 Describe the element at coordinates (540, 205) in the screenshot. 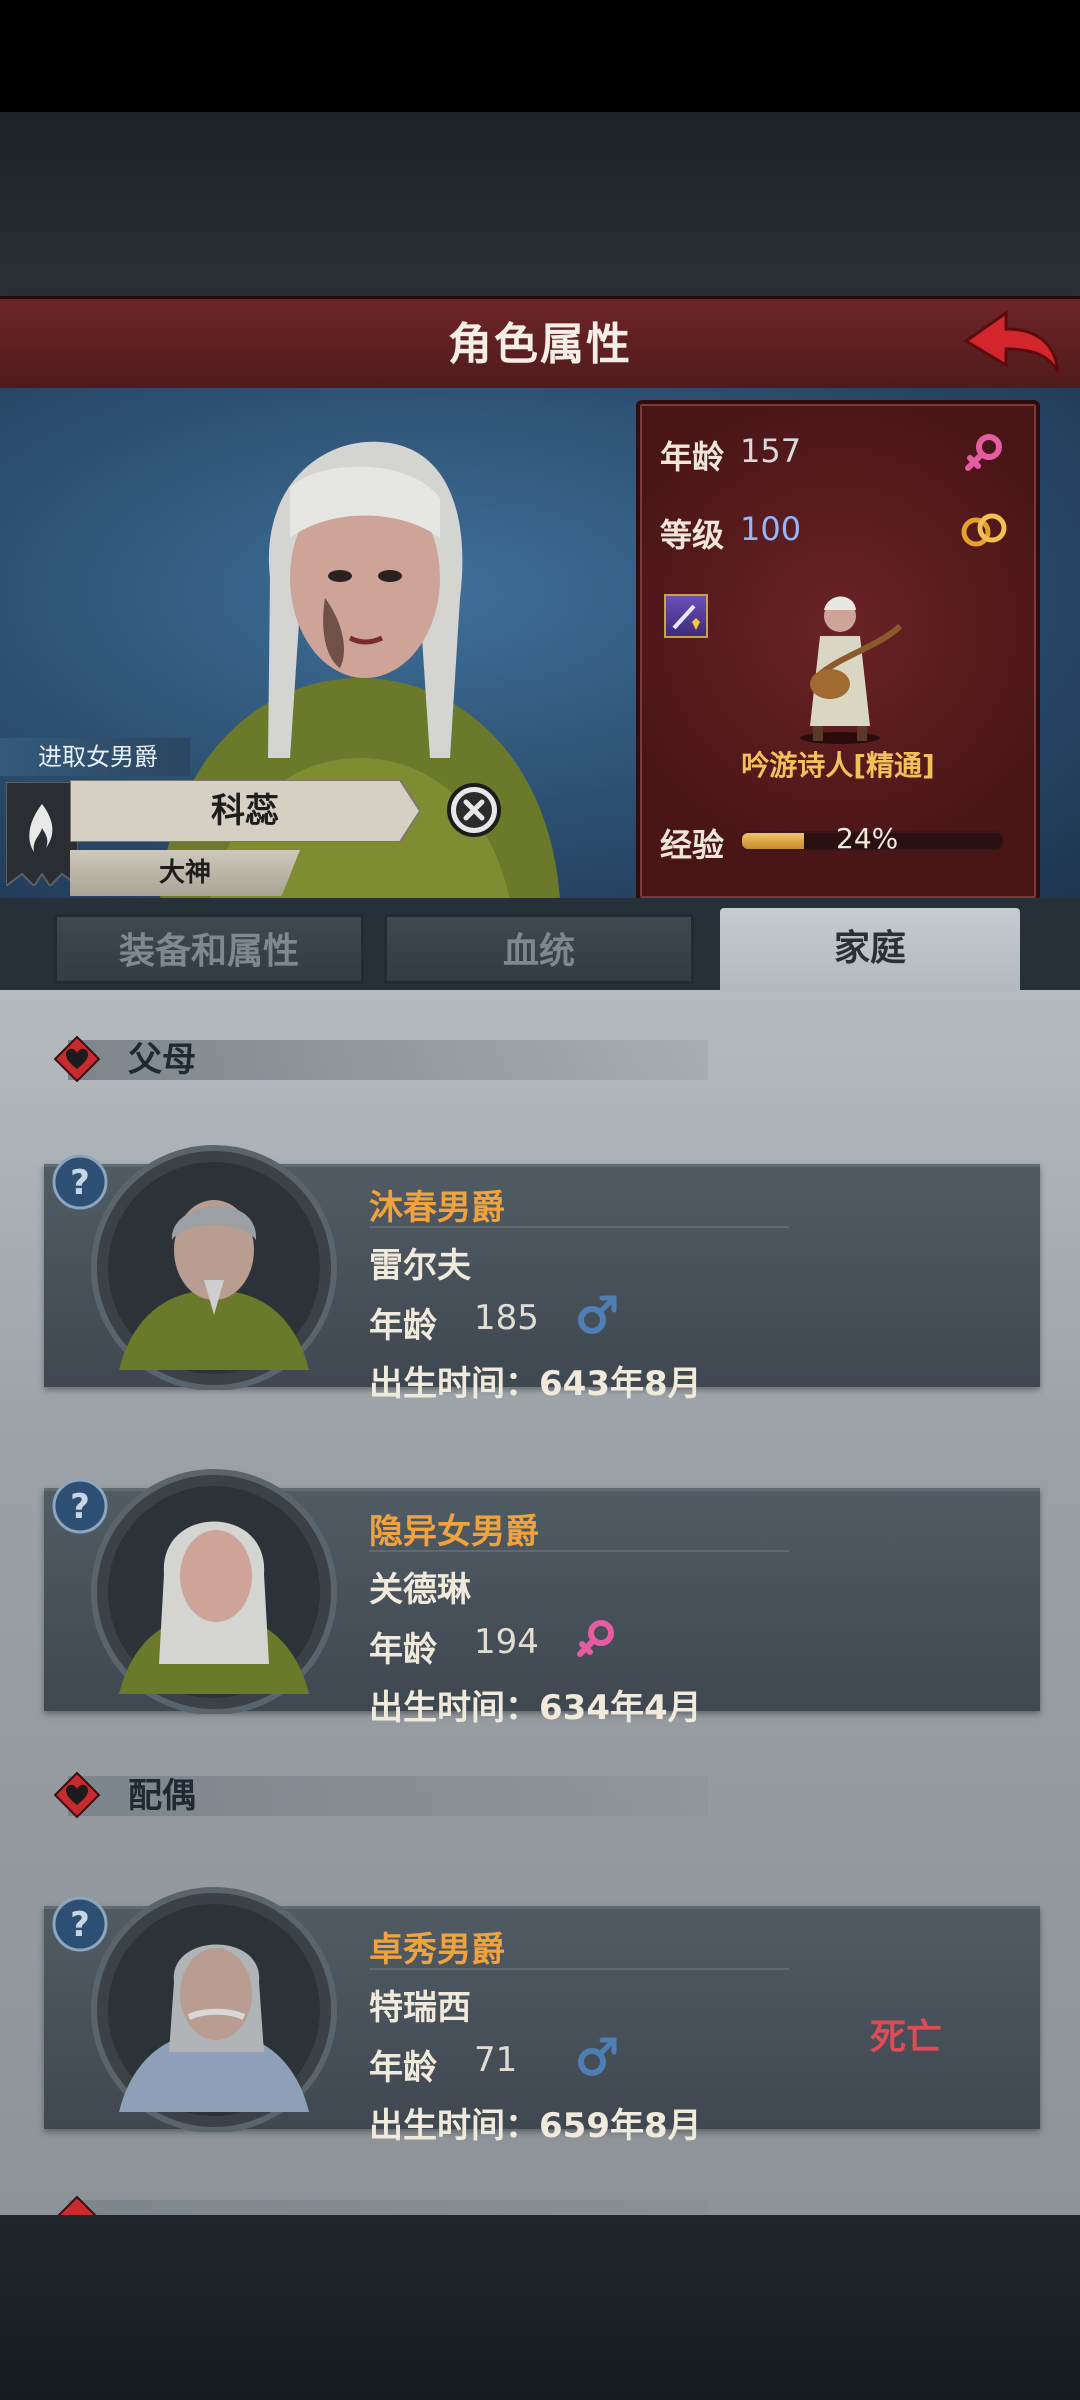

I see `upper-background` at that location.